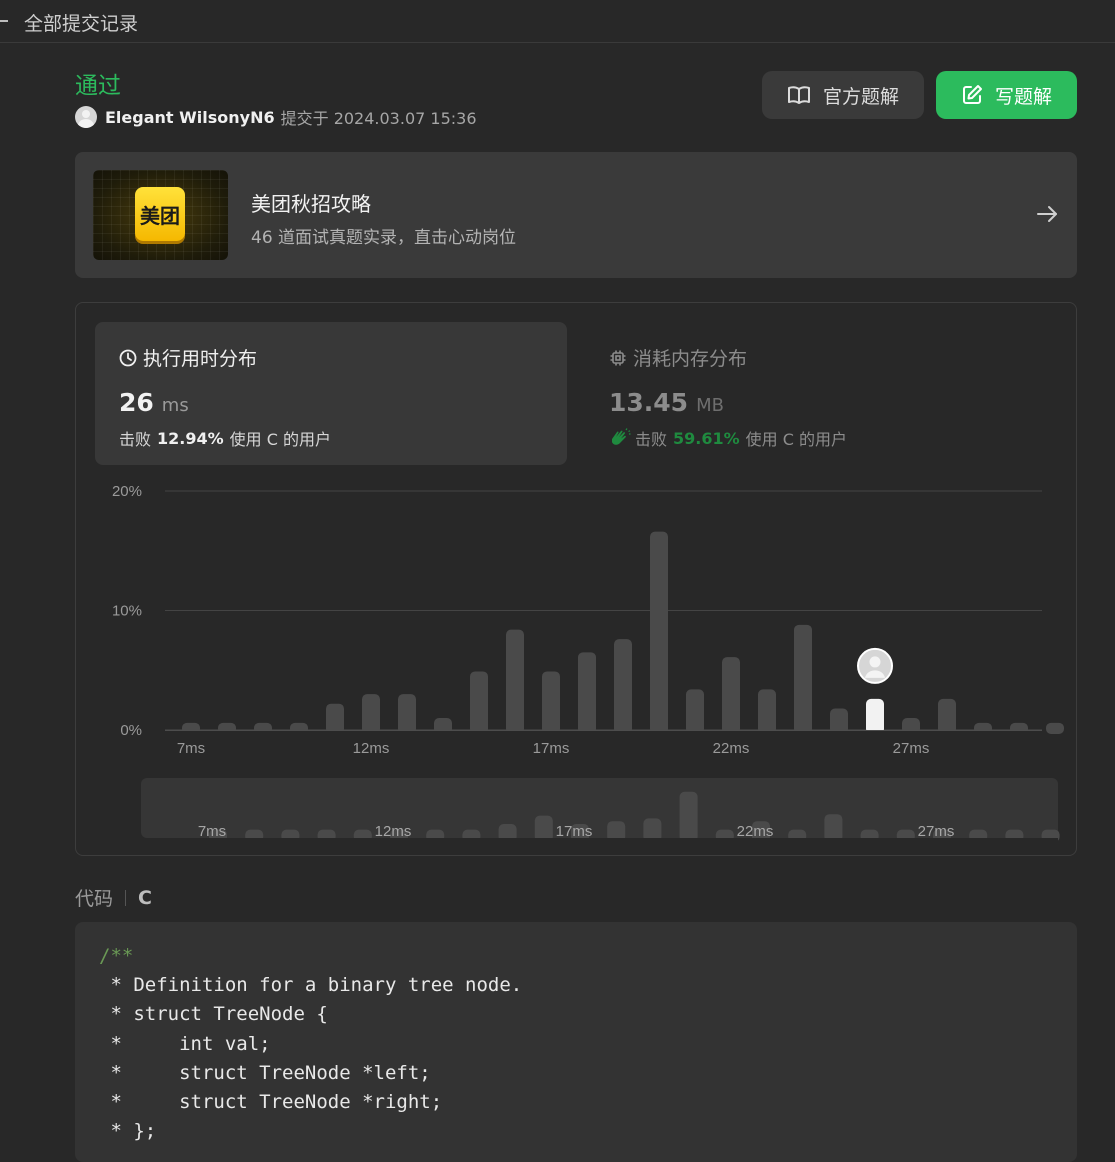 The width and height of the screenshot is (1115, 1162). I want to click on code-line: * struct TreeNode {, so click(213, 1014).